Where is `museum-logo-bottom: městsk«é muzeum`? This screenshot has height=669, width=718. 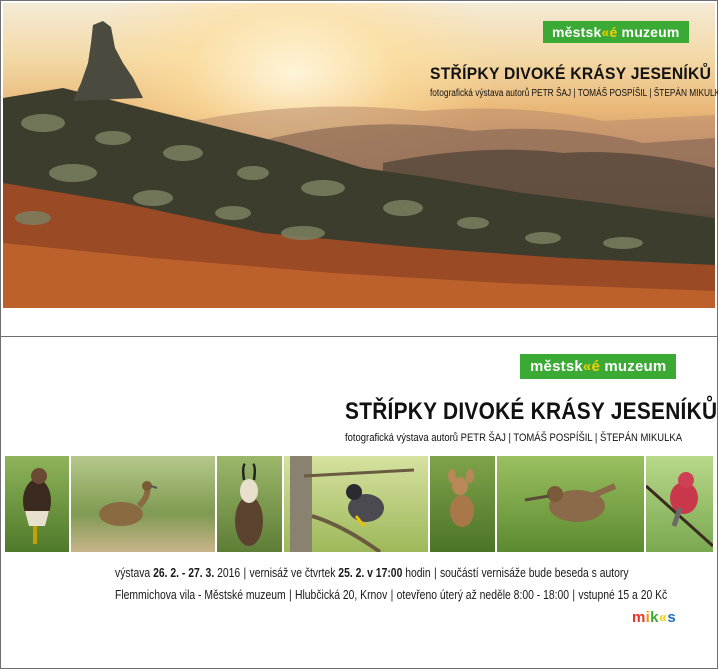 museum-logo-bottom: městsk«é muzeum is located at coordinates (598, 366).